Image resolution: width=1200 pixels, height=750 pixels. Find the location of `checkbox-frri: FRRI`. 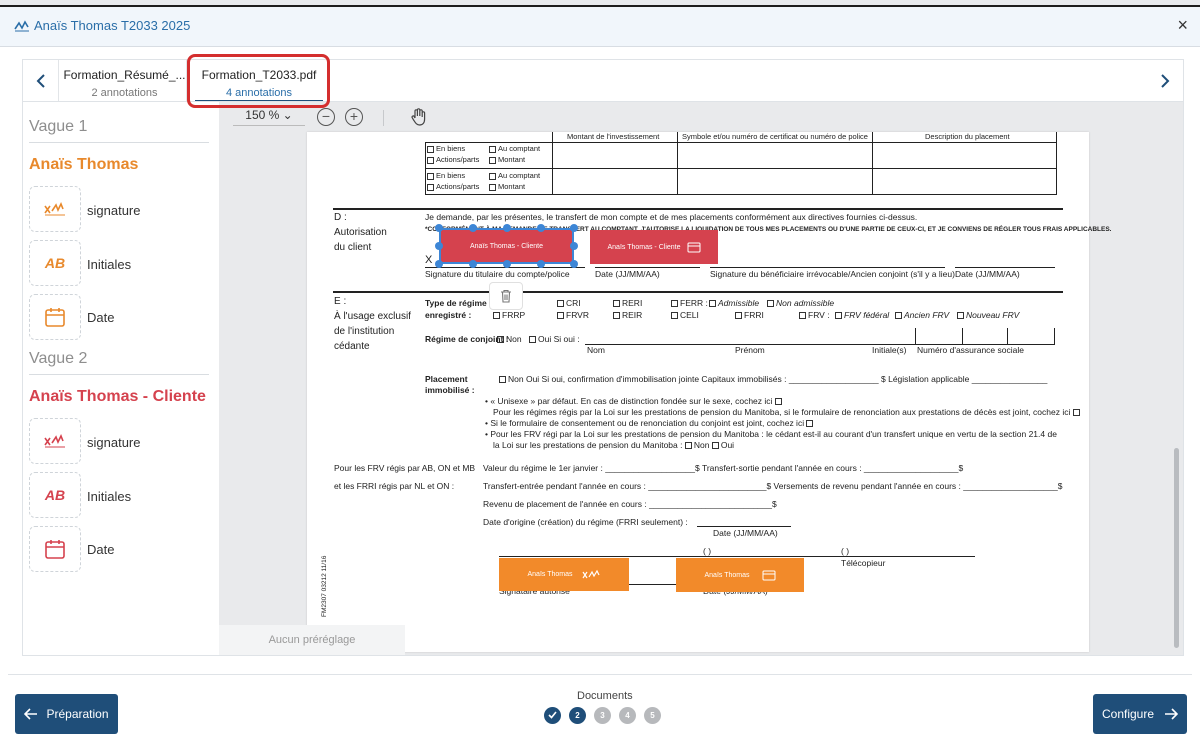

checkbox-frri: FRRI is located at coordinates (749, 315).